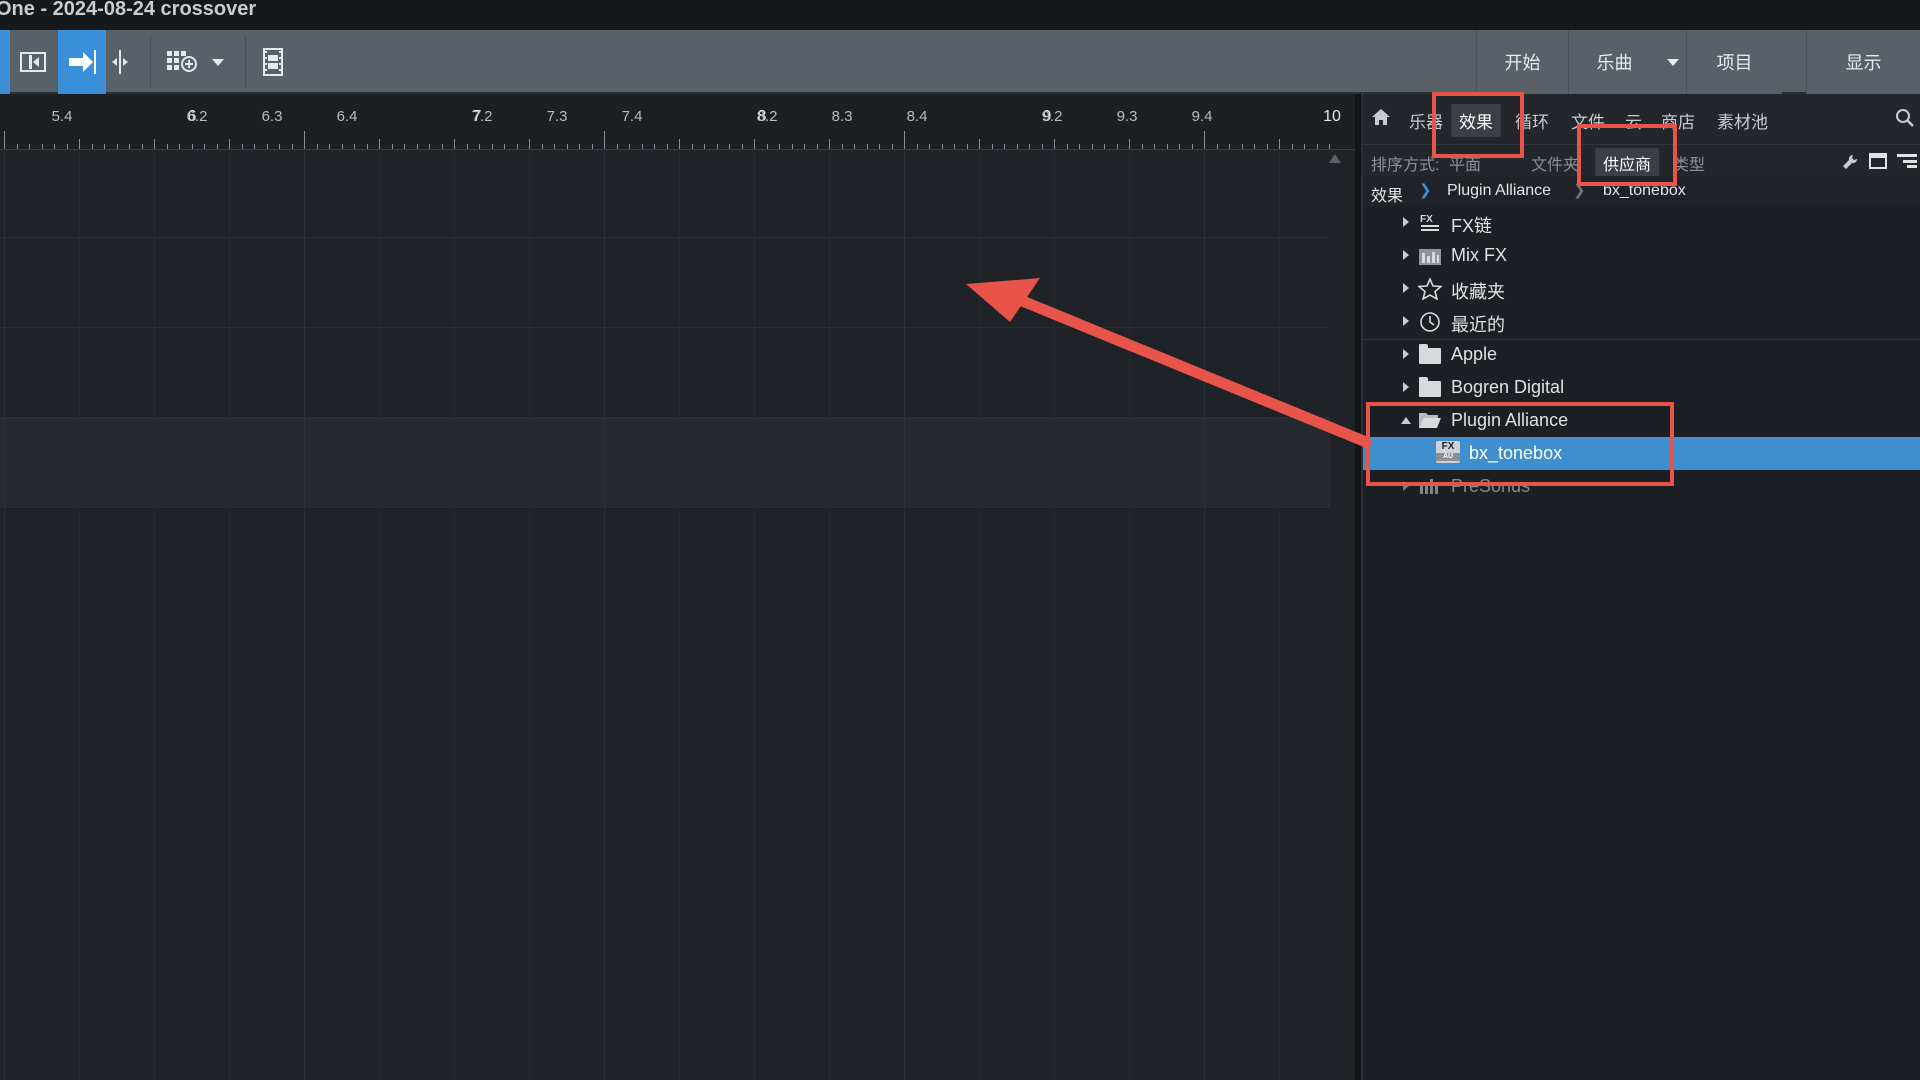  What do you see at coordinates (1734, 62) in the screenshot?
I see `nav-project-button: 项目` at bounding box center [1734, 62].